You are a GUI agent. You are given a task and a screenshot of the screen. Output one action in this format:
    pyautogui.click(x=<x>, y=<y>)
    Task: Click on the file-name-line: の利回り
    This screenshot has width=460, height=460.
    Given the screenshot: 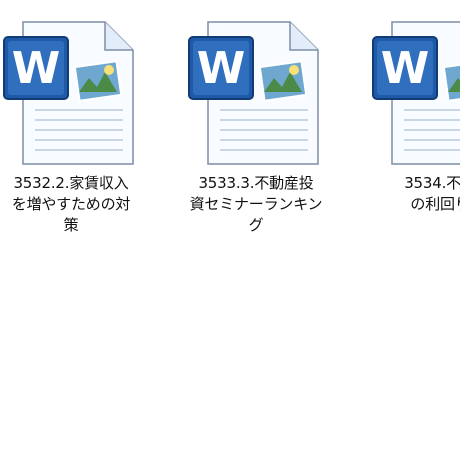 What is the action you would take?
    pyautogui.click(x=435, y=204)
    